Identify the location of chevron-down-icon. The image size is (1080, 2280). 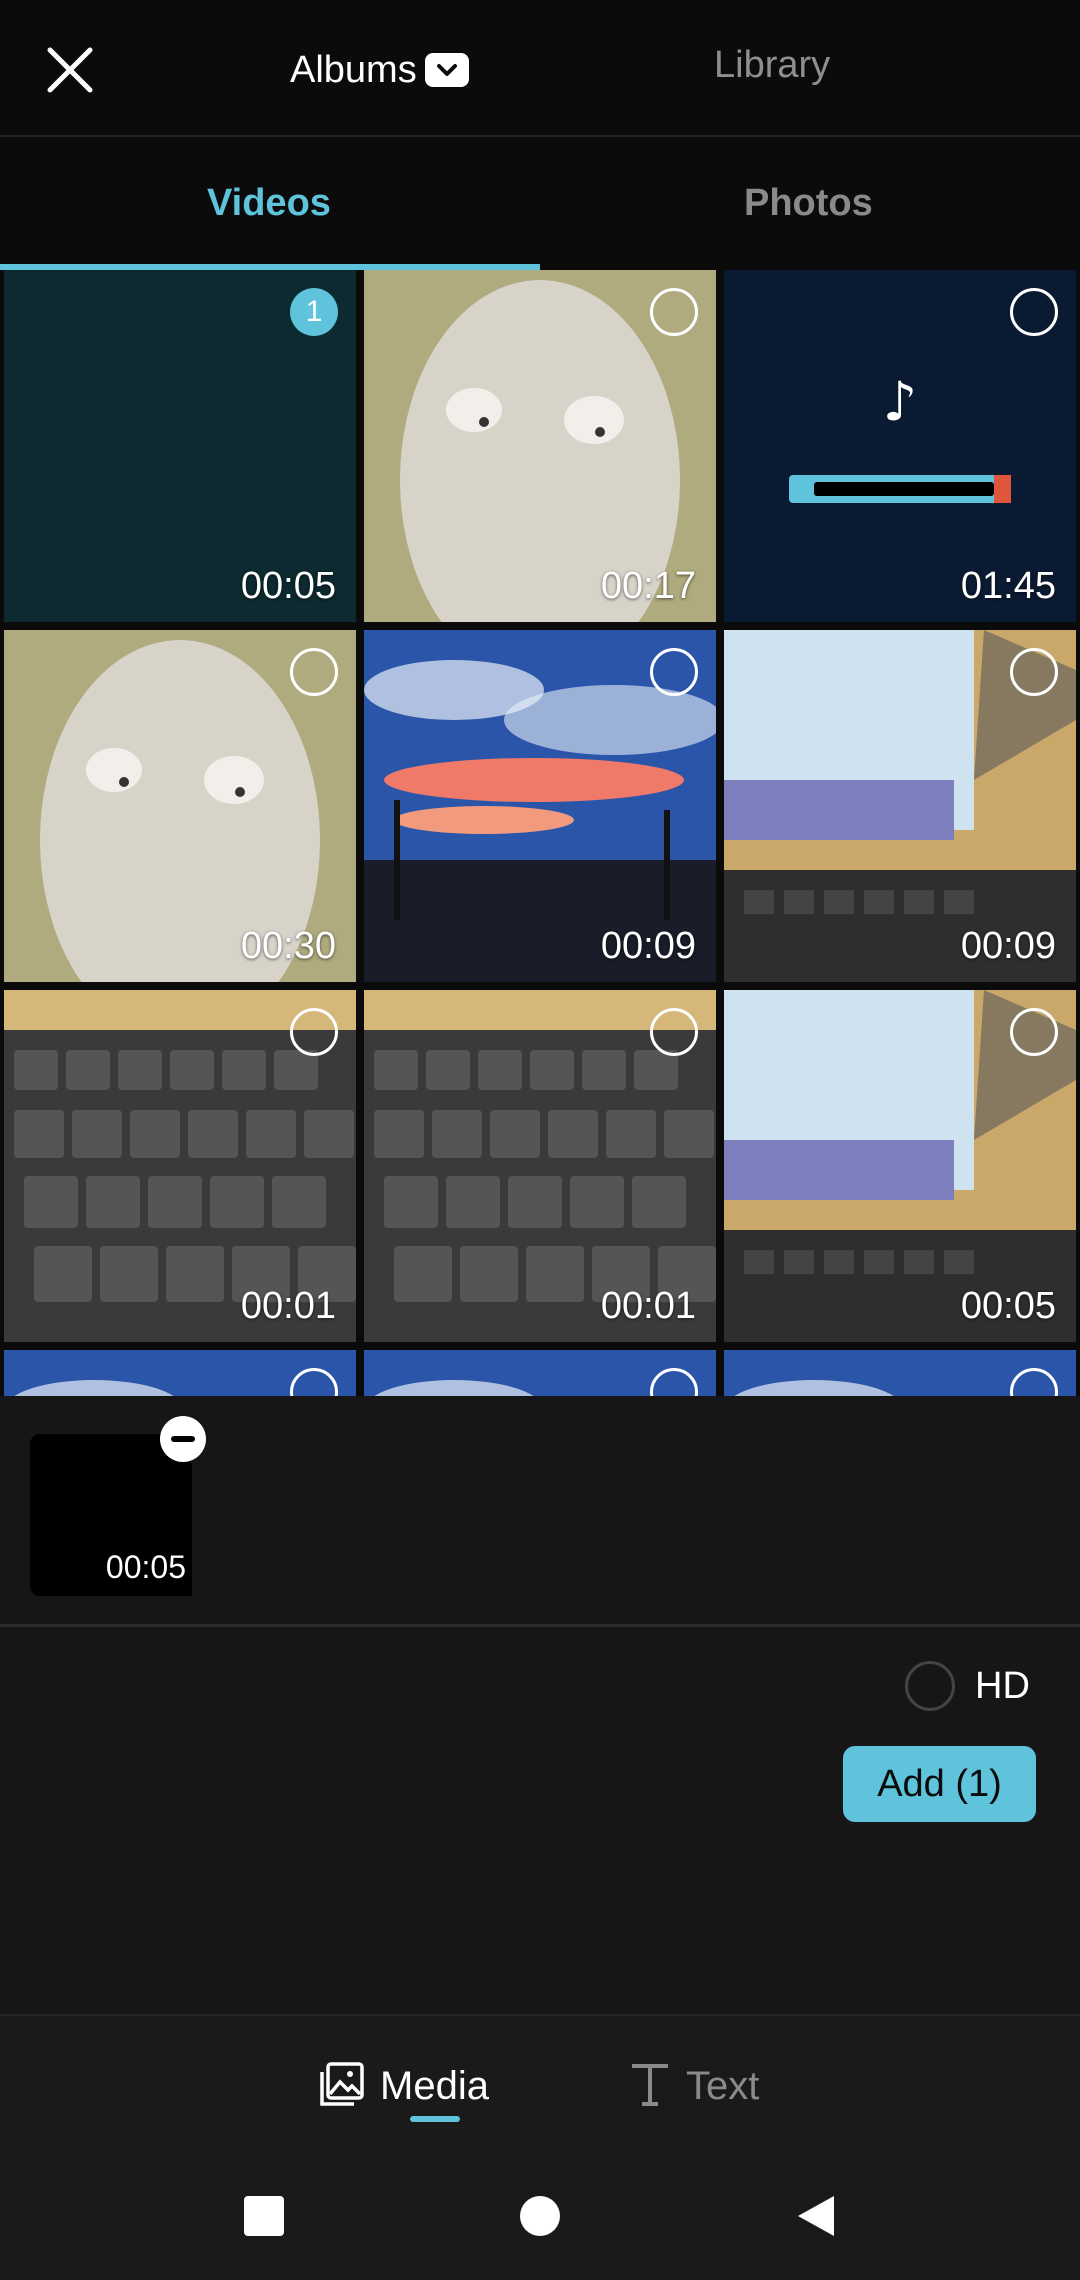
(446, 70).